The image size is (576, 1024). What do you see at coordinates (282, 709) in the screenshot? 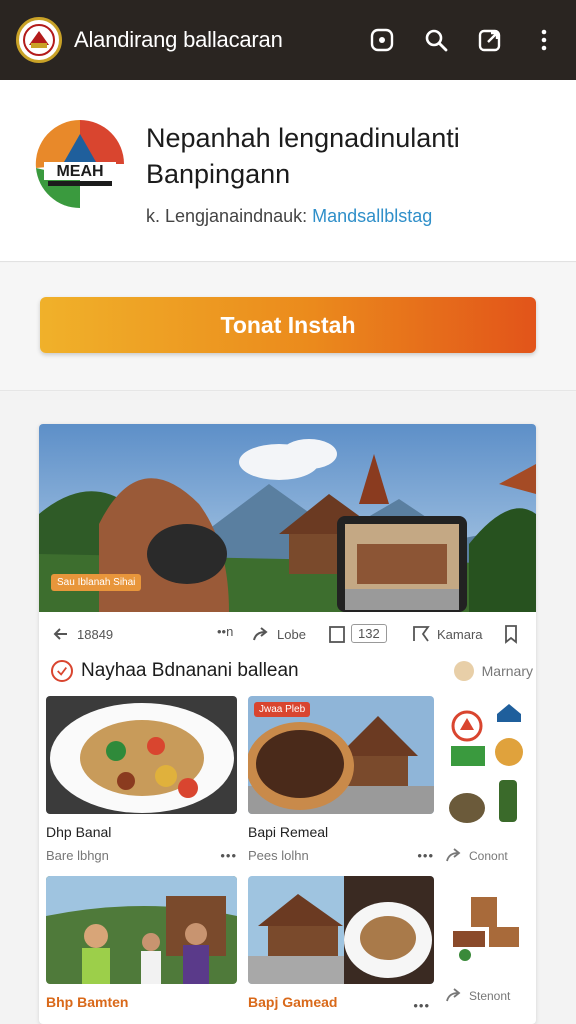
I see `tile-badge: Jwaa Pleb` at bounding box center [282, 709].